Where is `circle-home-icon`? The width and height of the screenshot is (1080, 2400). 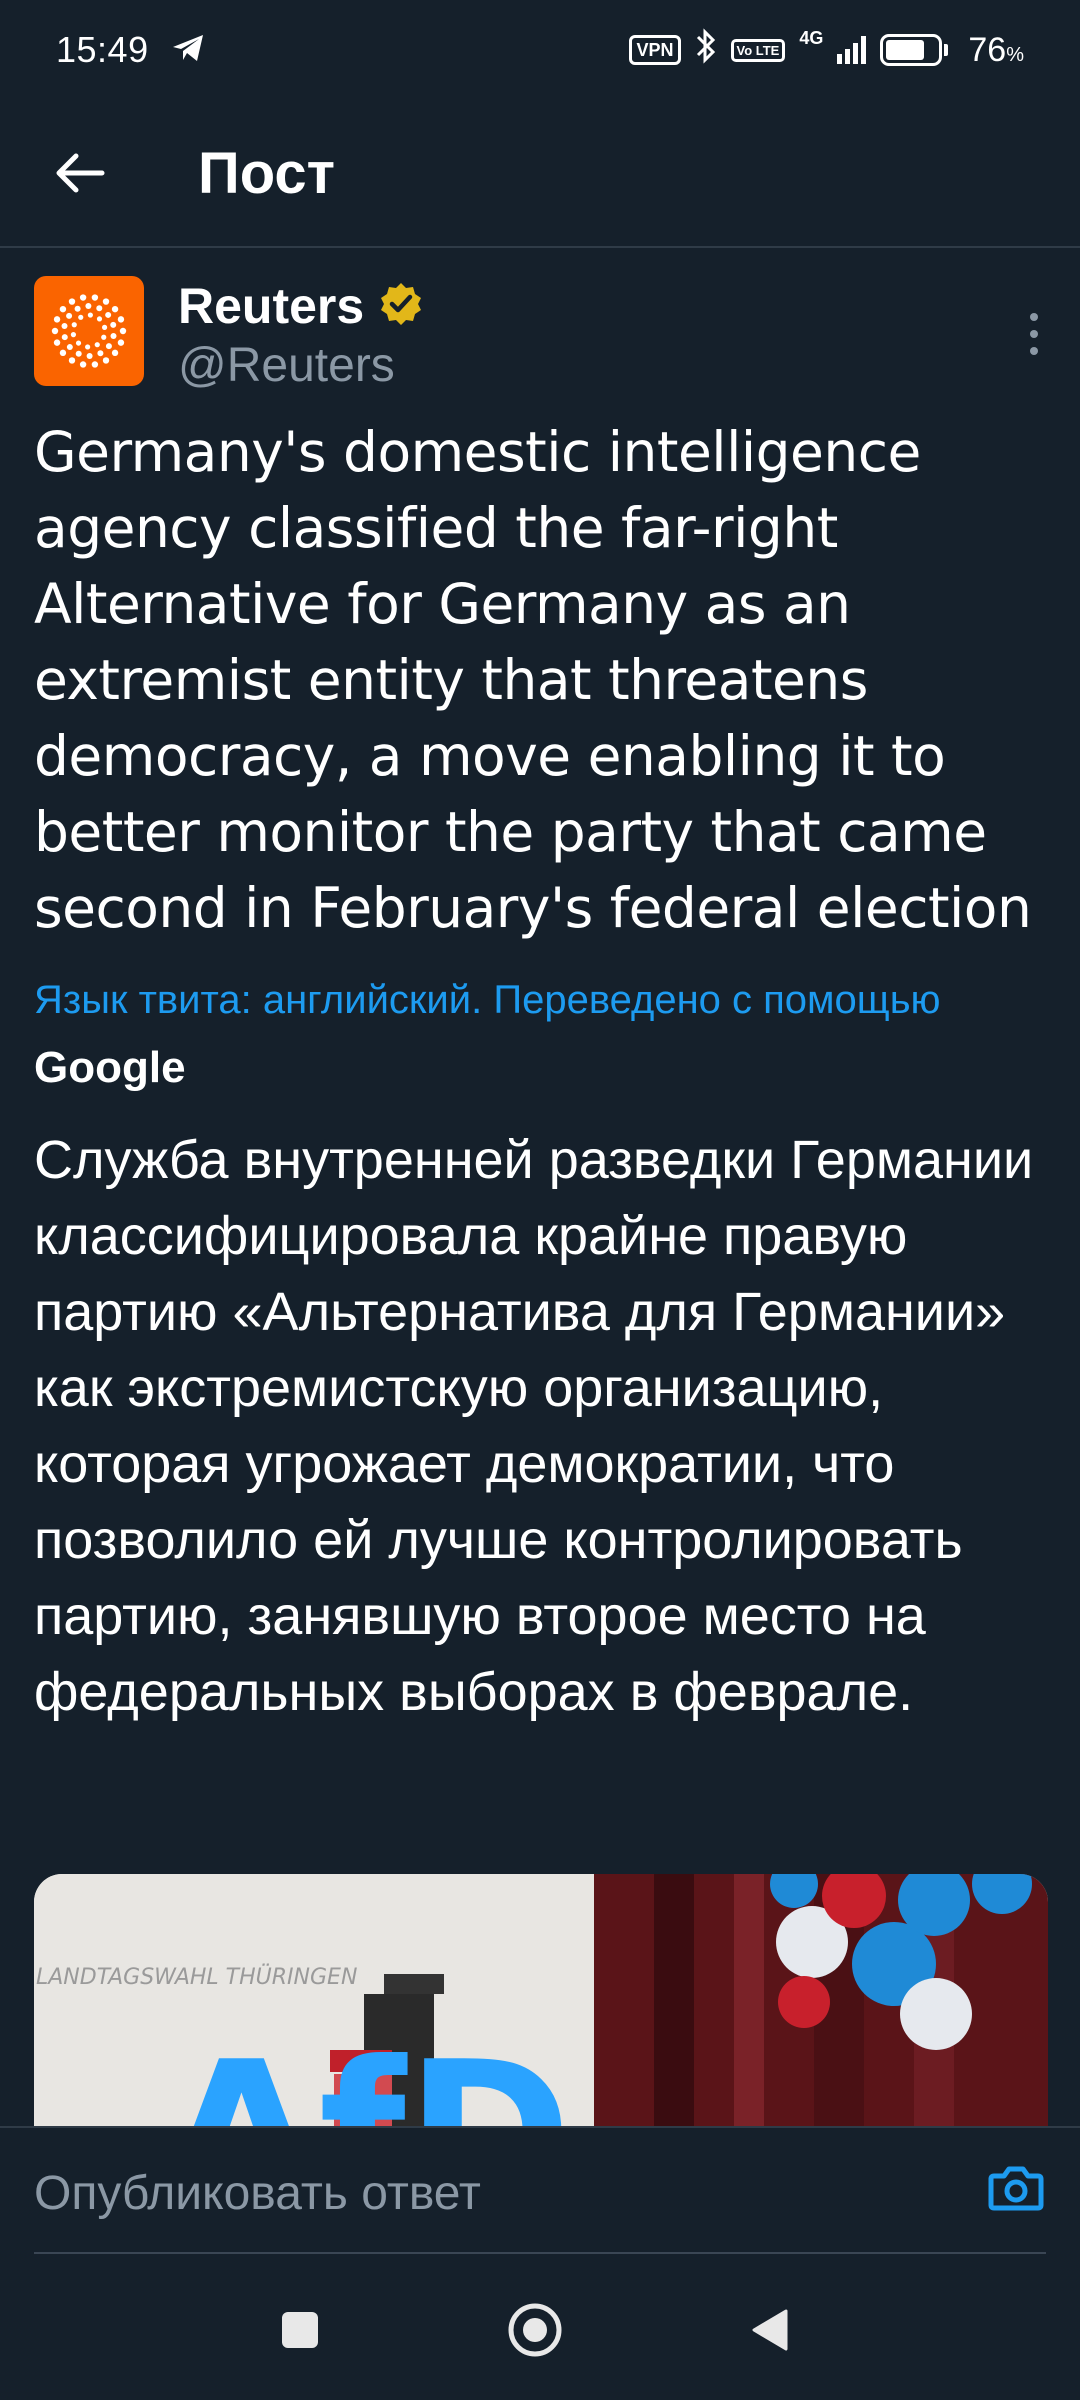 circle-home-icon is located at coordinates (535, 2330).